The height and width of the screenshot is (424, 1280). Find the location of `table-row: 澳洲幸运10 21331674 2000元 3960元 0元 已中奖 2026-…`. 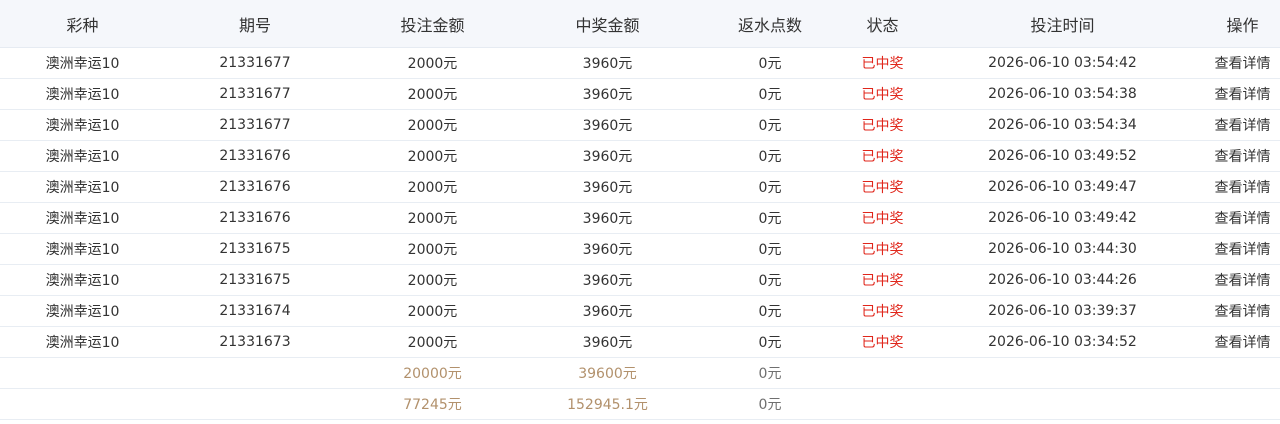

table-row: 澳洲幸运10 21331674 2000元 3960元 0元 已中奖 2026-… is located at coordinates (640, 311).